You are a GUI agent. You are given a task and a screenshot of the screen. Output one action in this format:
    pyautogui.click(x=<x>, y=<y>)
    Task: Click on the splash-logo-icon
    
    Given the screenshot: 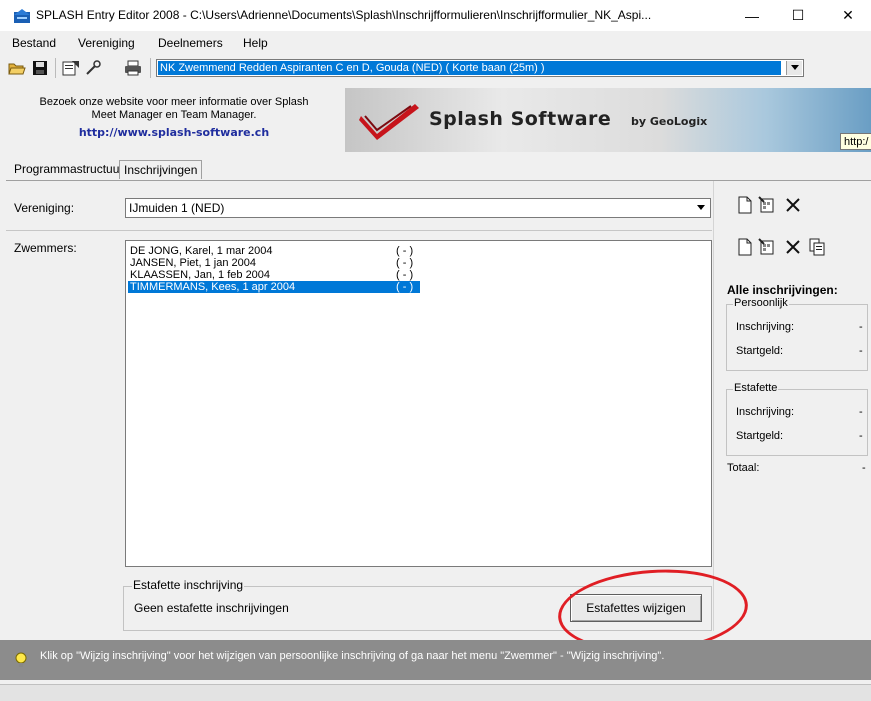 What is the action you would take?
    pyautogui.click(x=389, y=122)
    